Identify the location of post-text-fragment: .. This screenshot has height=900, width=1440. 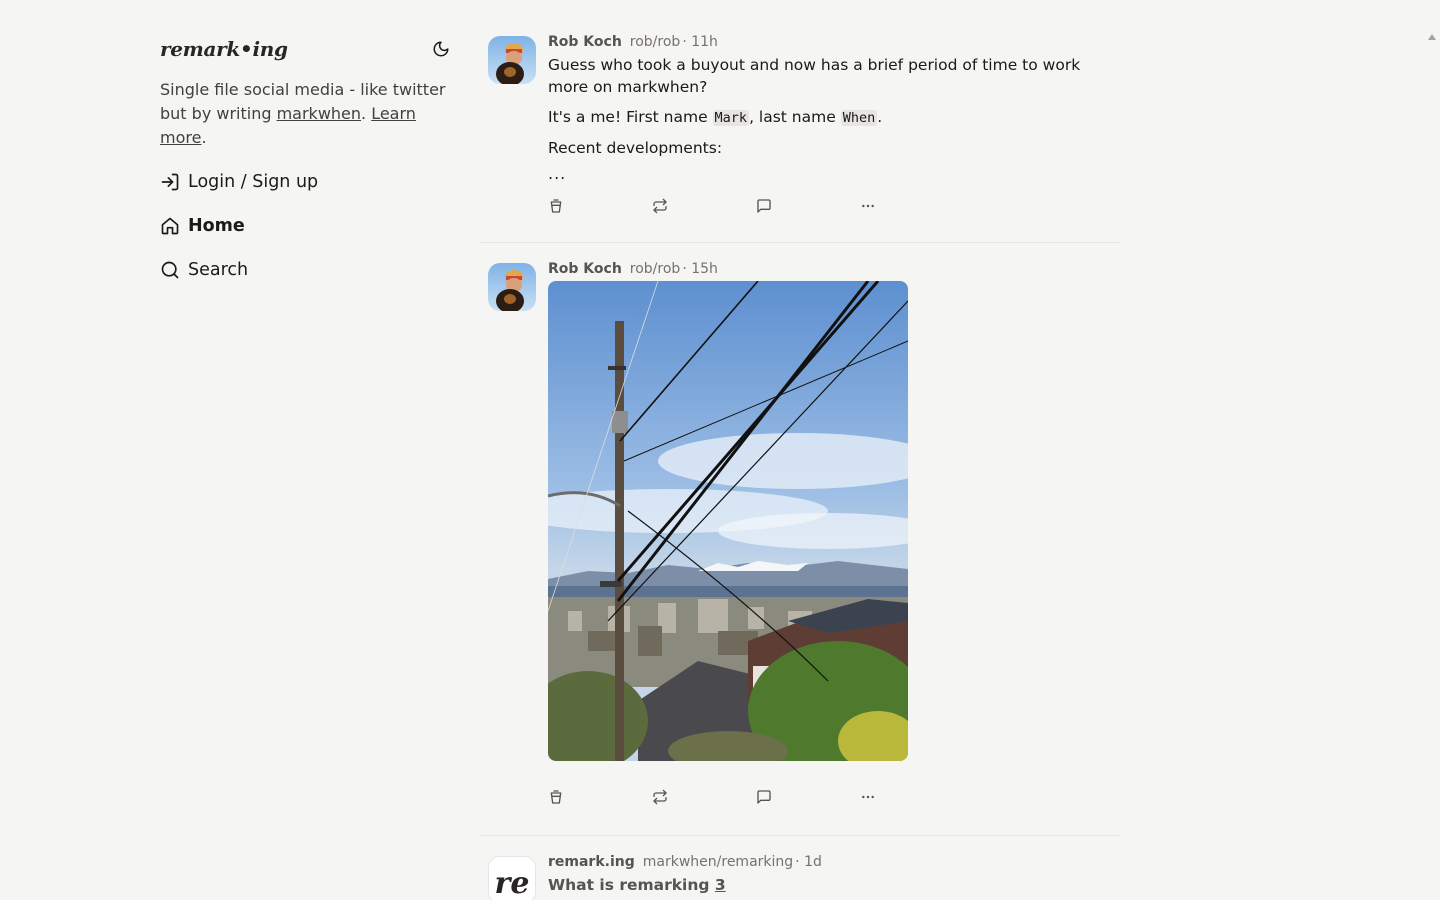
(880, 117).